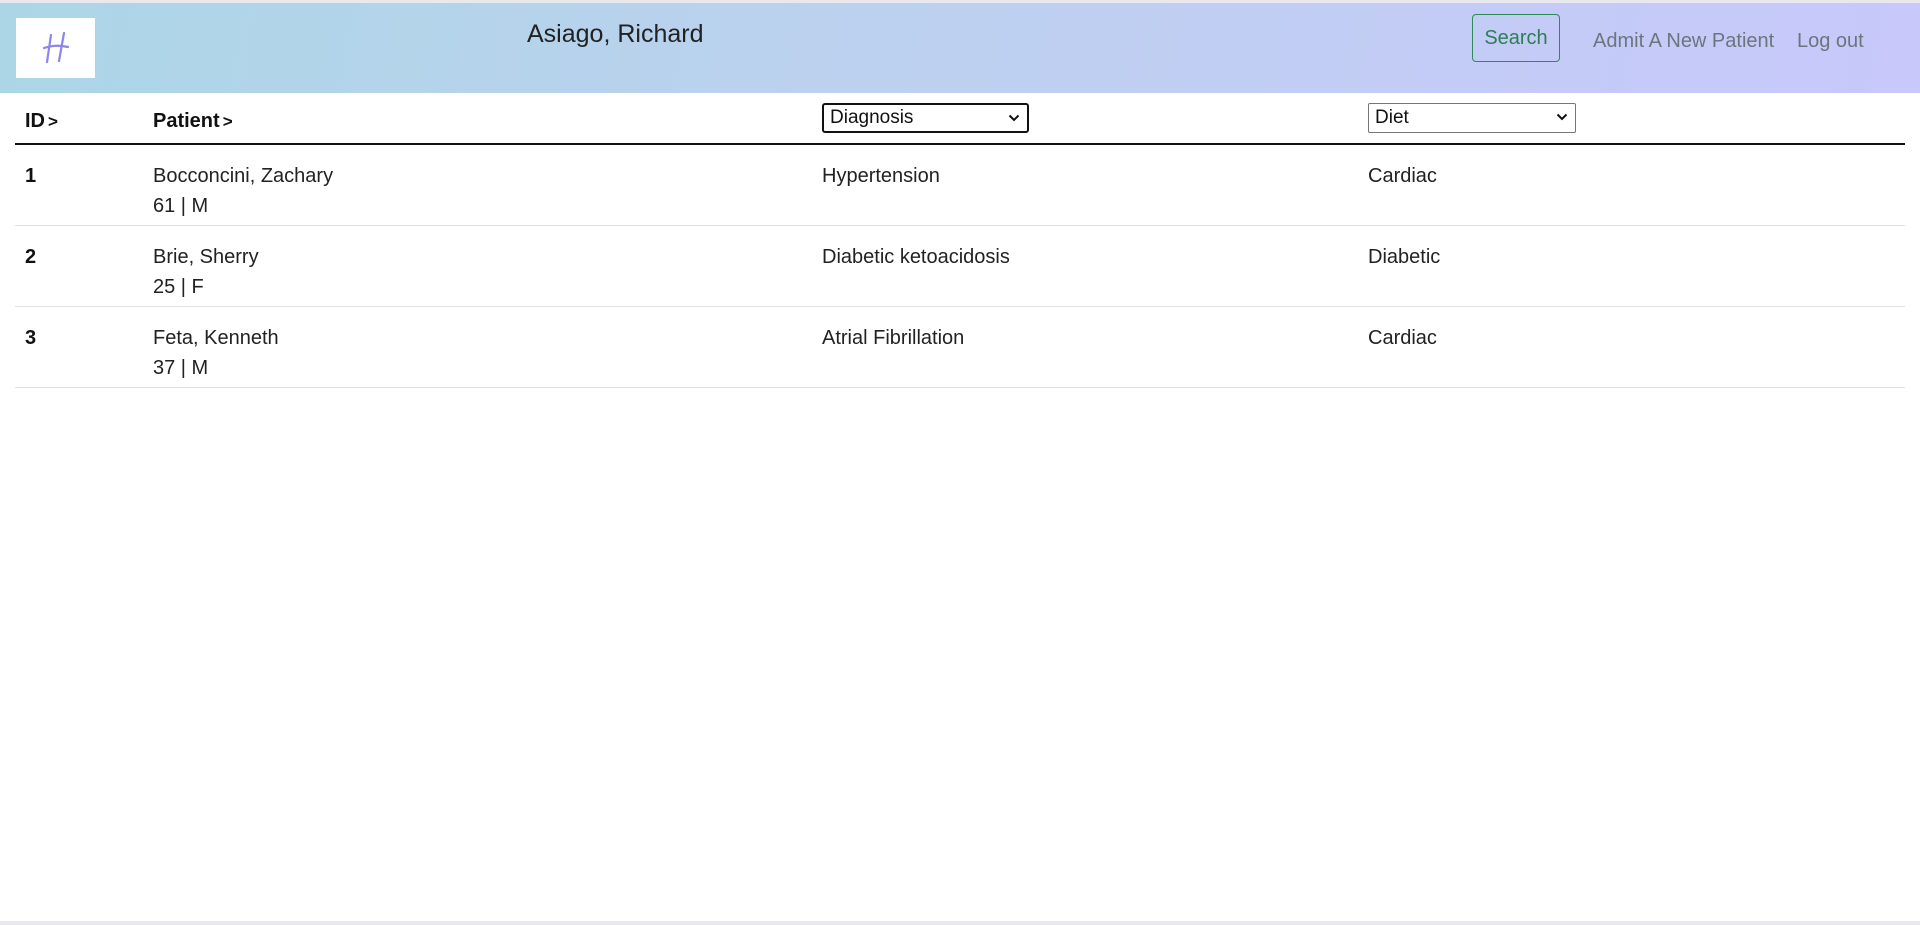  Describe the element at coordinates (35, 121) in the screenshot. I see `id-header-label: ID` at that location.